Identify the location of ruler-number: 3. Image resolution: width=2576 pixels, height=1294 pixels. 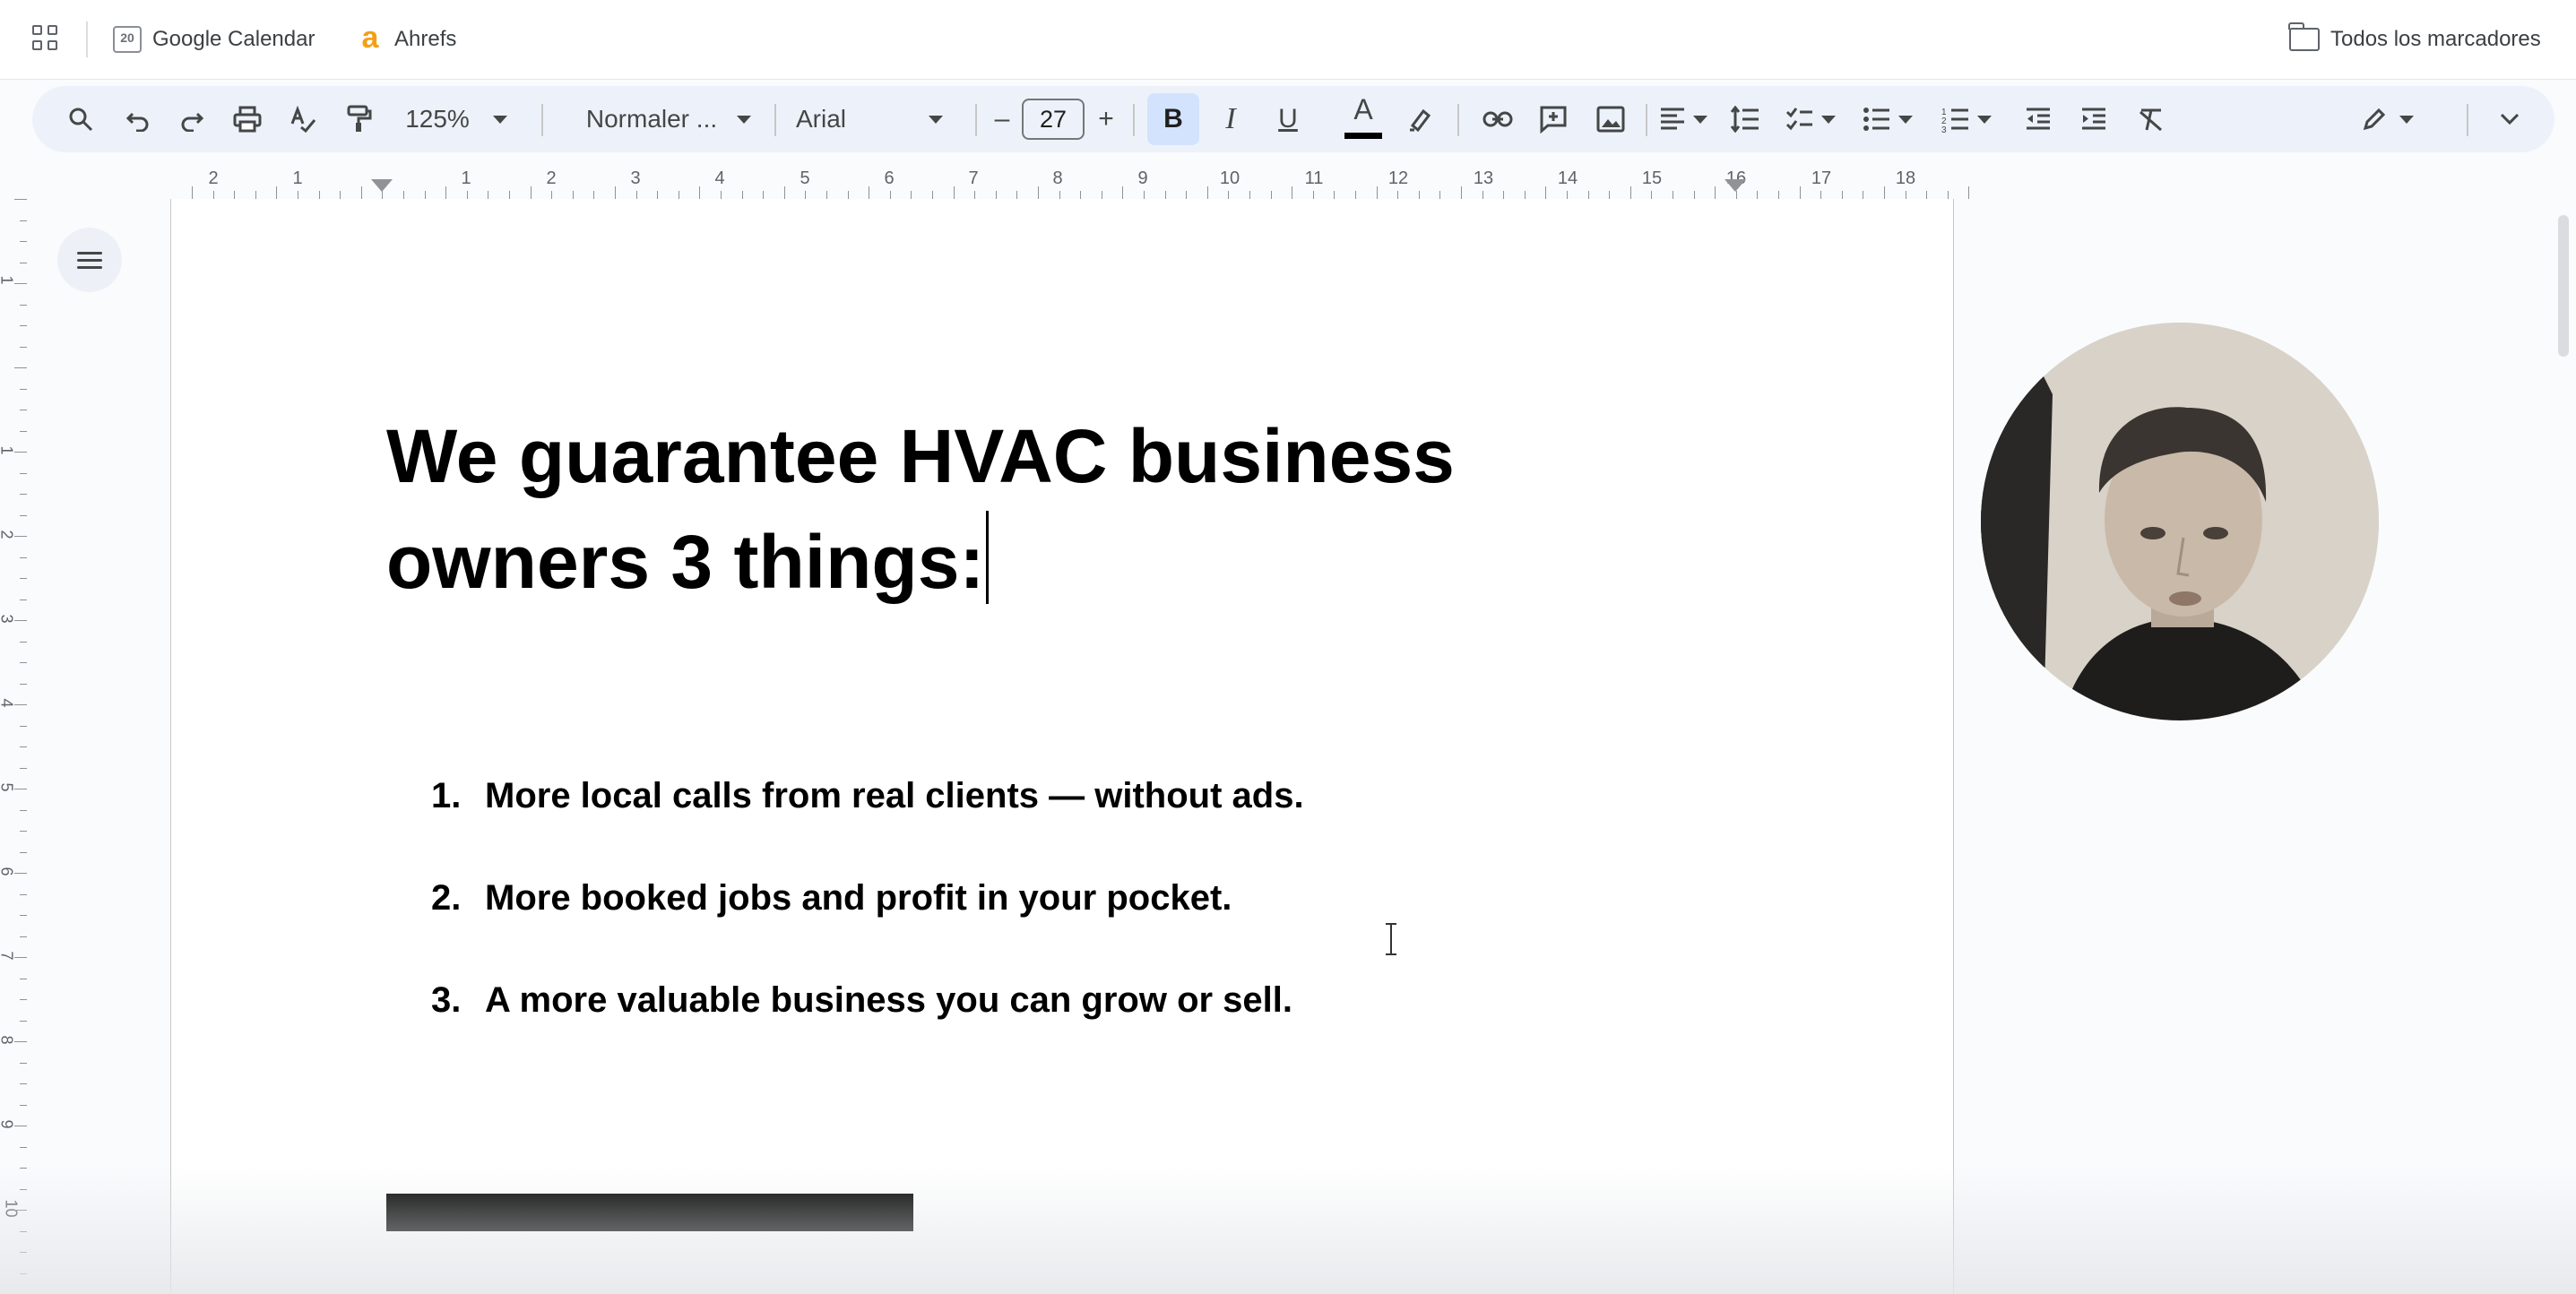
(635, 178).